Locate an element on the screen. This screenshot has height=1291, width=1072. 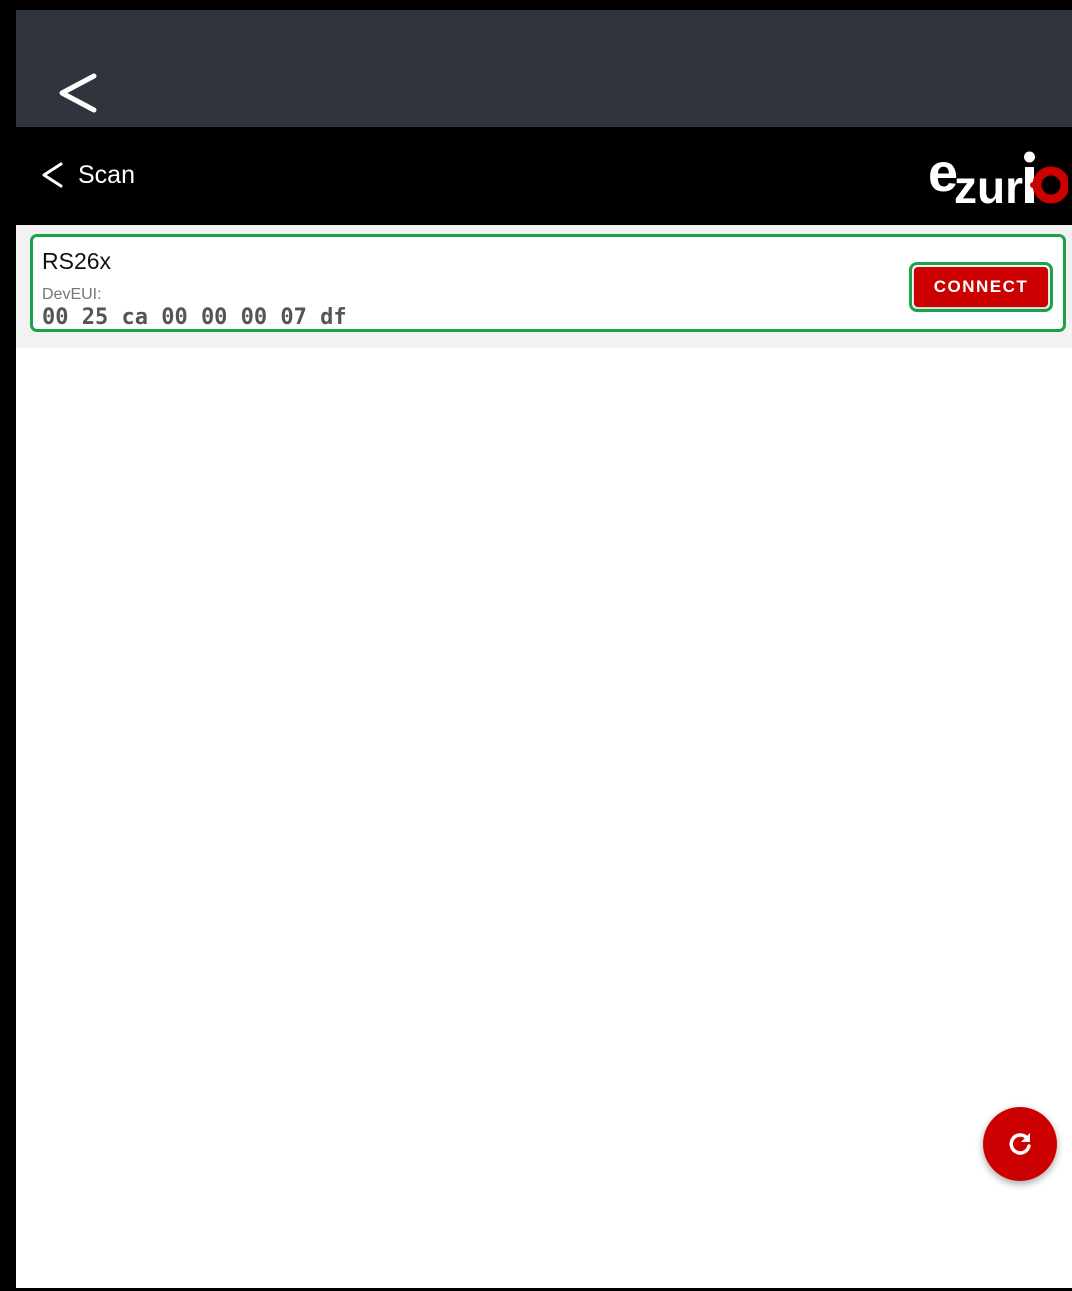
refresh-button is located at coordinates (1020, 1144).